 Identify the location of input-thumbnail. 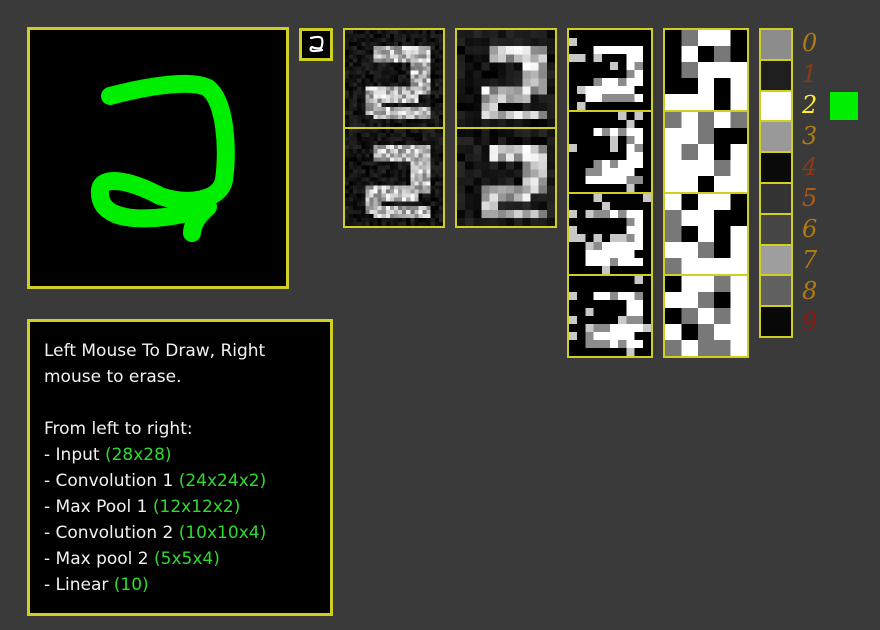
(316, 44).